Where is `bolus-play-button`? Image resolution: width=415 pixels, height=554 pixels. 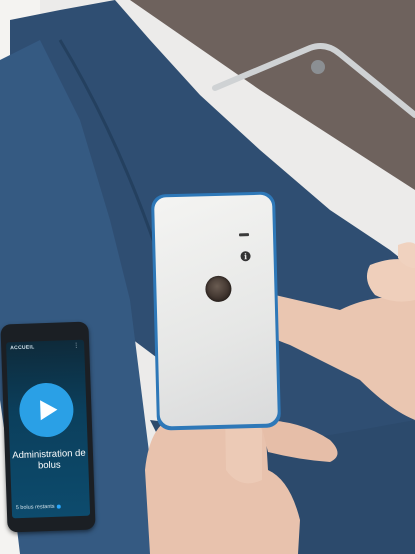
bolus-play-button is located at coordinates (46, 410).